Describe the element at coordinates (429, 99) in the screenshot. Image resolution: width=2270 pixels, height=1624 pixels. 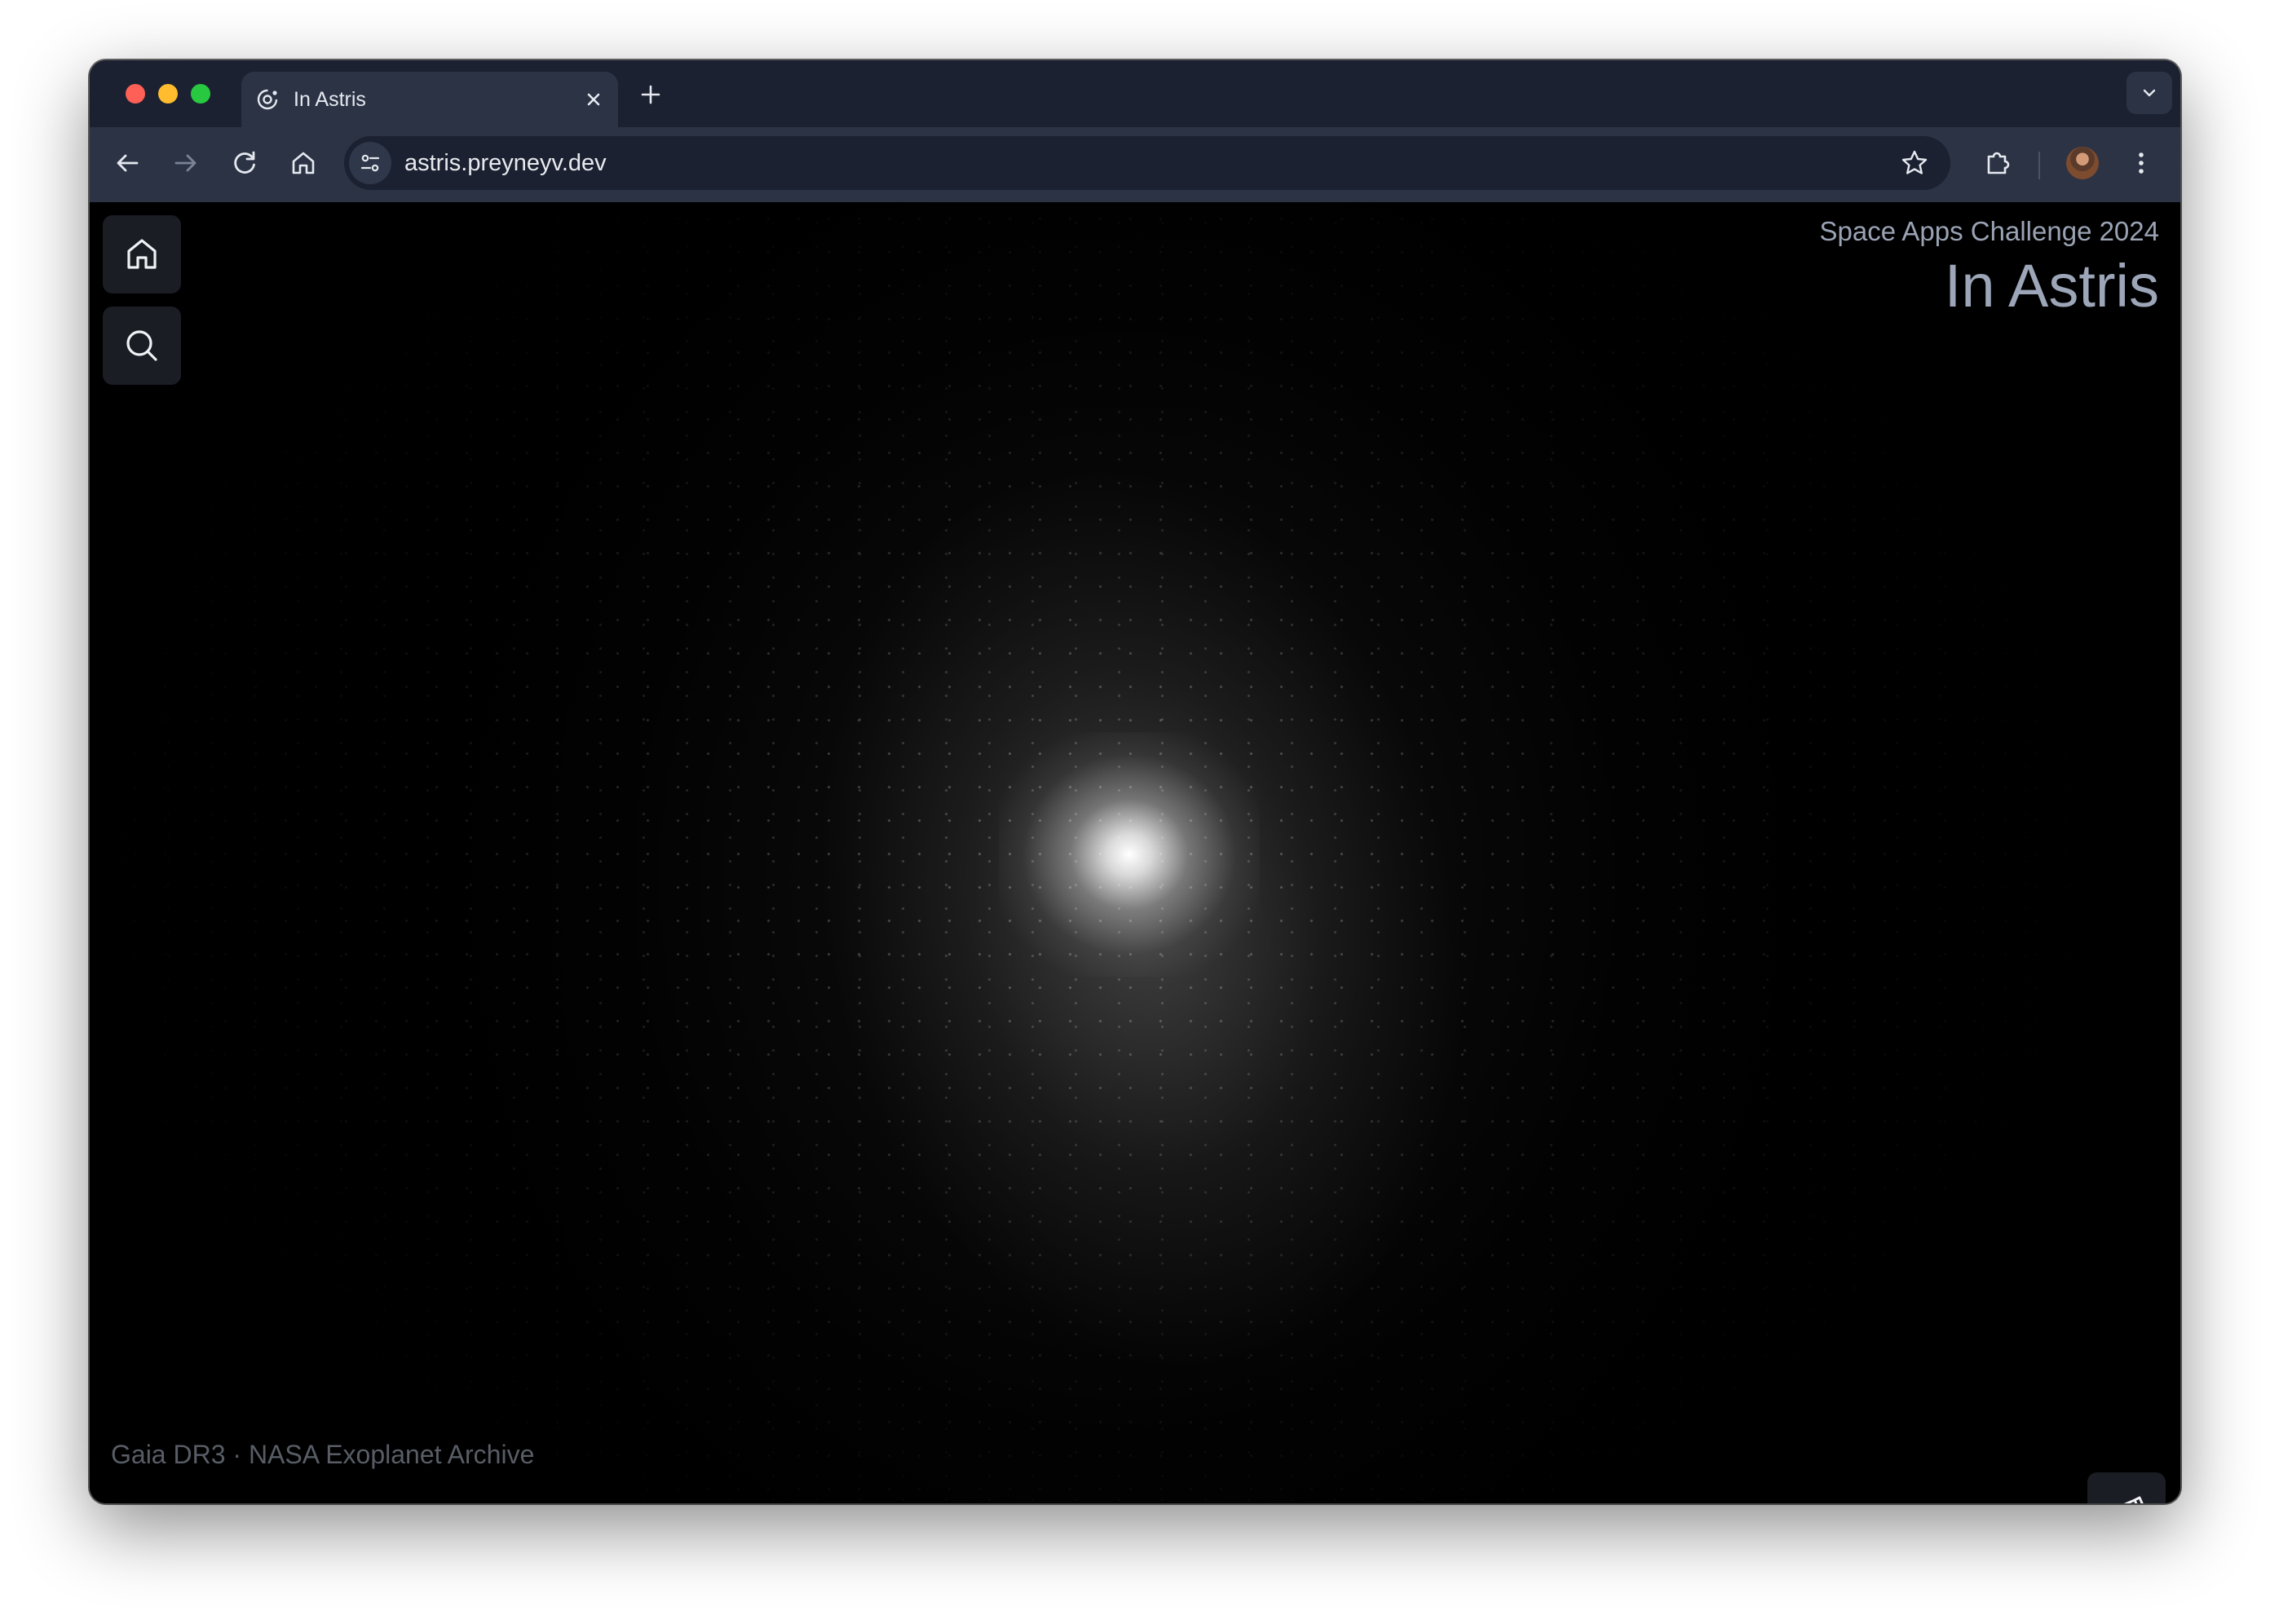
I see `tab-in-astris: In Astris` at that location.